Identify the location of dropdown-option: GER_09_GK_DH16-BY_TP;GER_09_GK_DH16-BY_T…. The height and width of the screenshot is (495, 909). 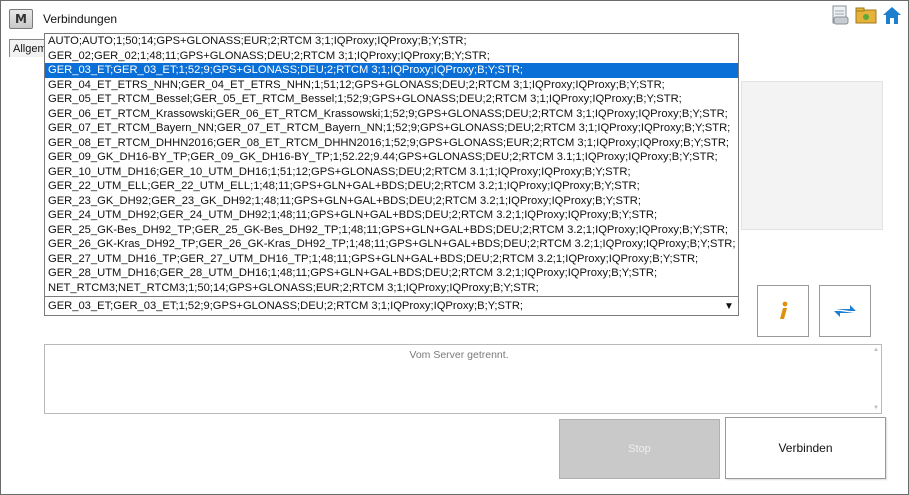
(391, 157).